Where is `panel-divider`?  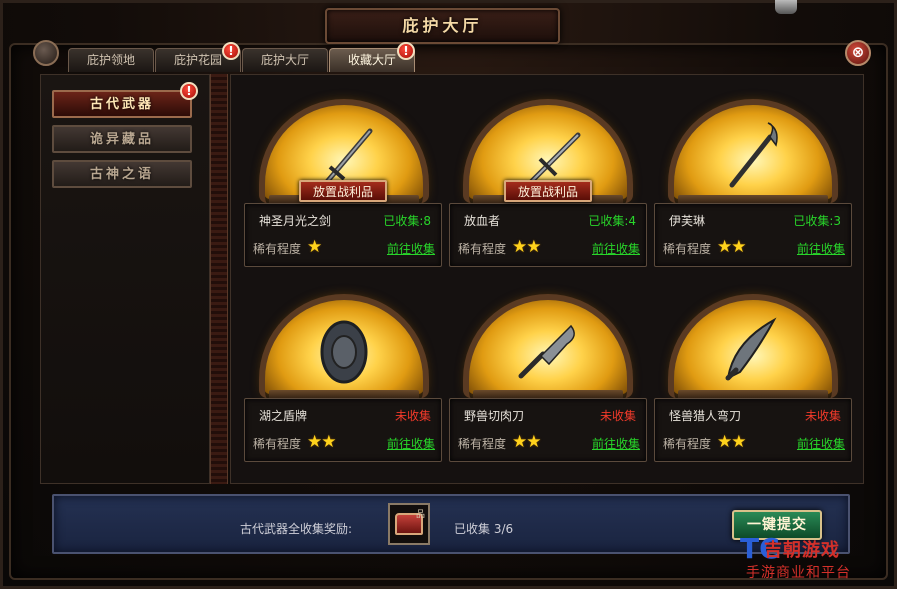
panel-divider is located at coordinates (219, 279).